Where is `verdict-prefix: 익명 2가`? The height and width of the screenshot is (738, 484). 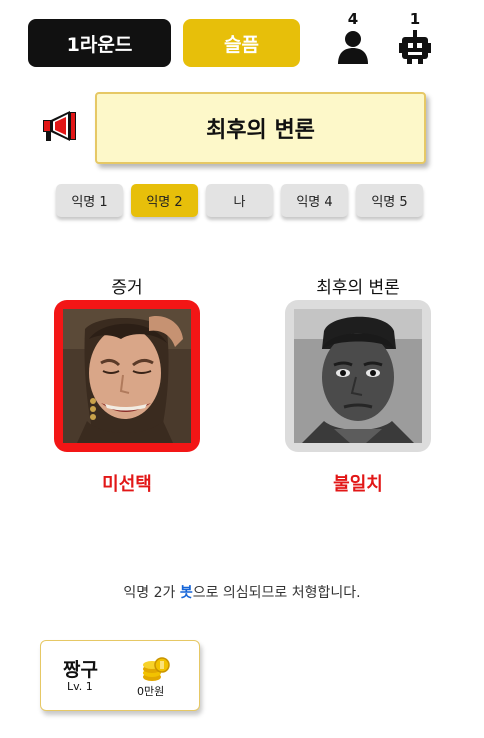
verdict-prefix: 익명 2가 is located at coordinates (151, 593).